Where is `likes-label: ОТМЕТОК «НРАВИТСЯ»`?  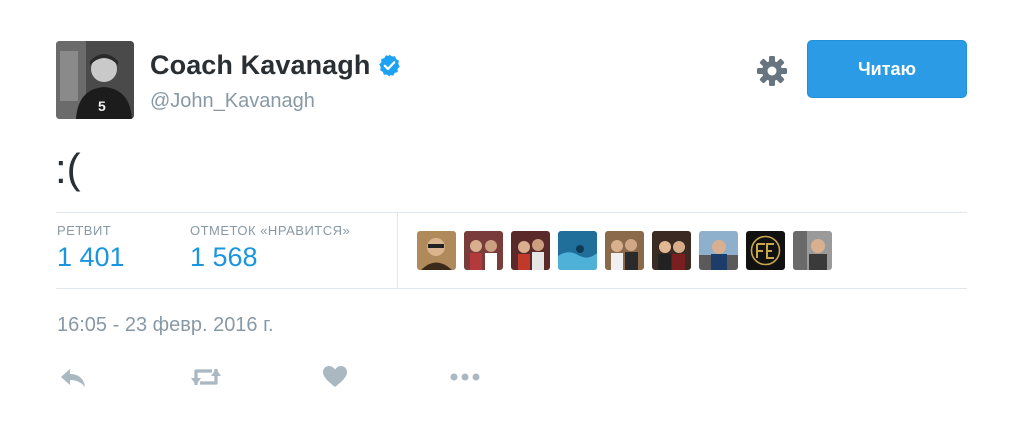 likes-label: ОТМЕТОК «НРАВИТСЯ» is located at coordinates (270, 230).